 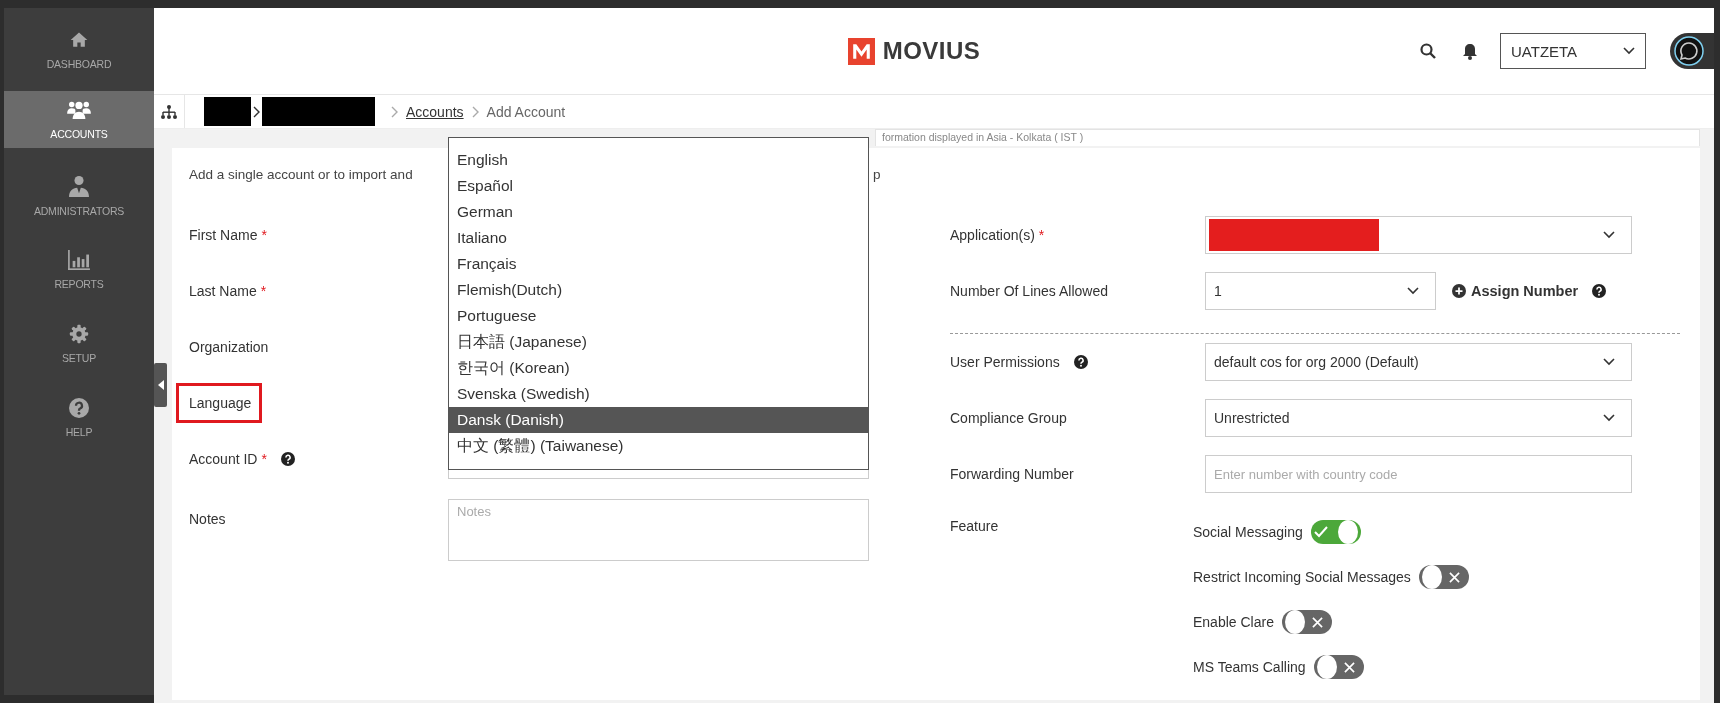 I want to click on sitemap-icon, so click(x=169, y=111).